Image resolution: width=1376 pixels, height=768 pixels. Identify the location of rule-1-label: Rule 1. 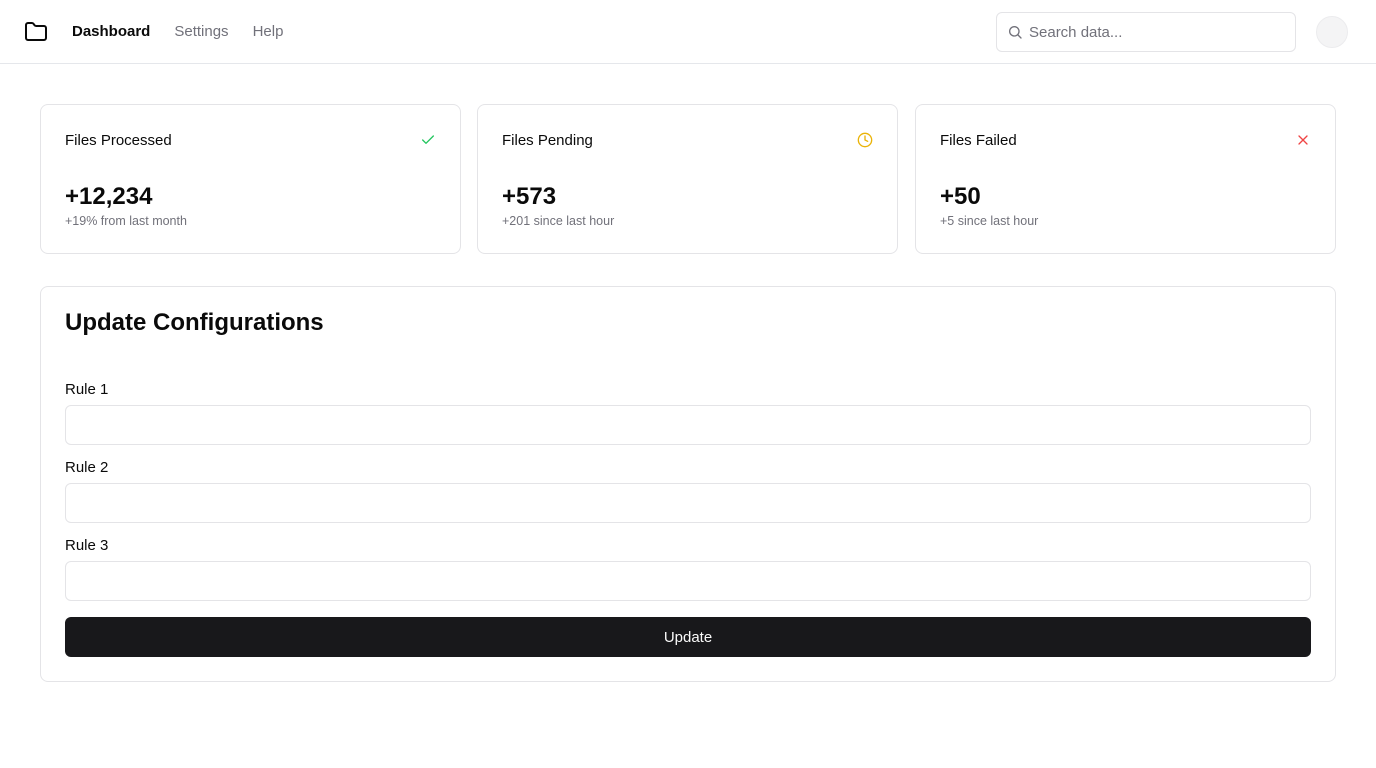
(87, 389).